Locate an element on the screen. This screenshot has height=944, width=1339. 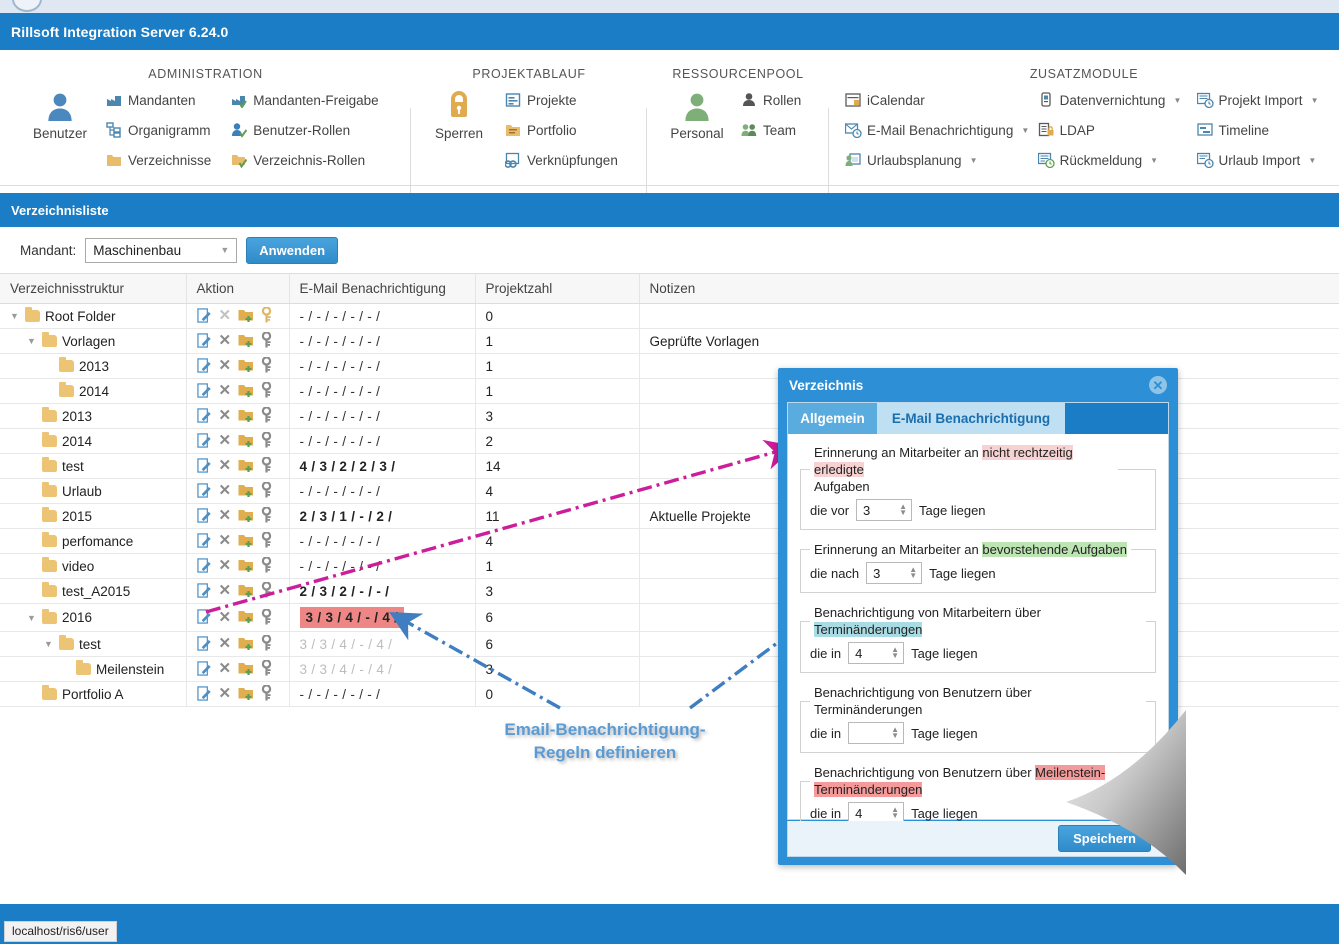
ribbon-item-ldap: LDAP is located at coordinates (1115, 130).